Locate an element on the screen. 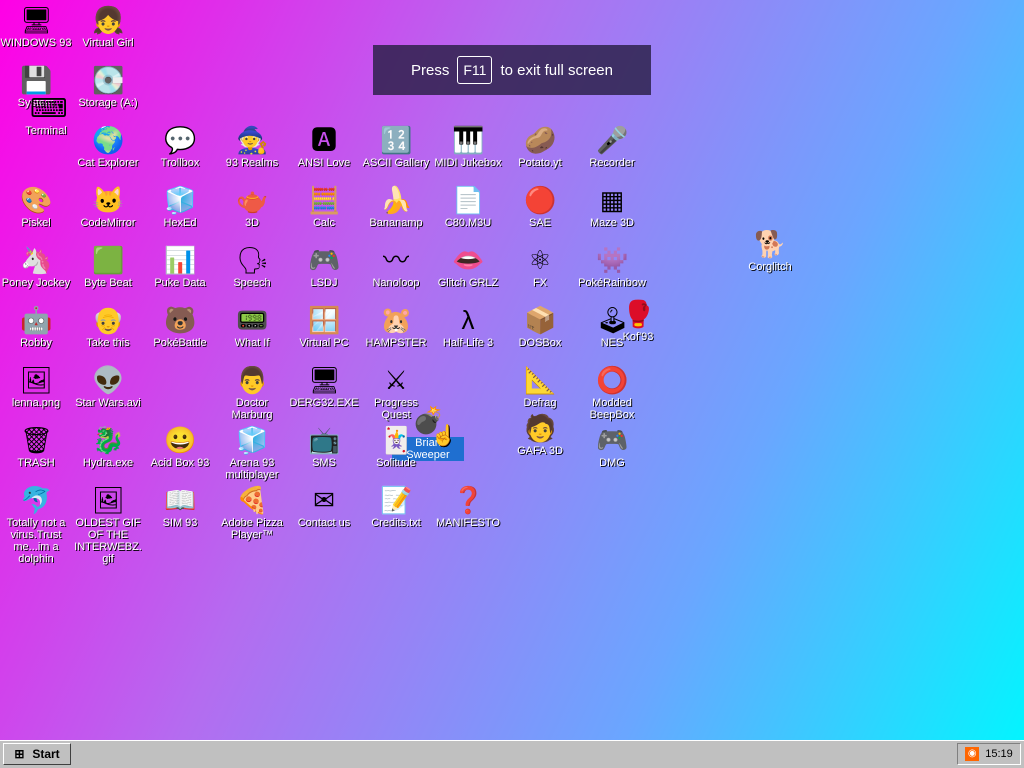  desktop-icon-hydra: 🐉 Hydra.exe is located at coordinates (108, 446).